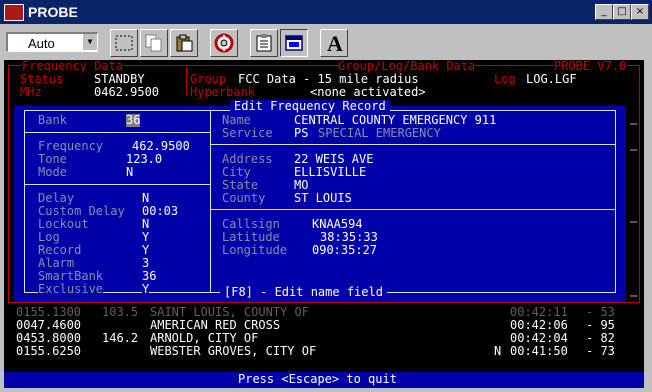  What do you see at coordinates (41, 43) in the screenshot?
I see `font-size-value: Auto` at bounding box center [41, 43].